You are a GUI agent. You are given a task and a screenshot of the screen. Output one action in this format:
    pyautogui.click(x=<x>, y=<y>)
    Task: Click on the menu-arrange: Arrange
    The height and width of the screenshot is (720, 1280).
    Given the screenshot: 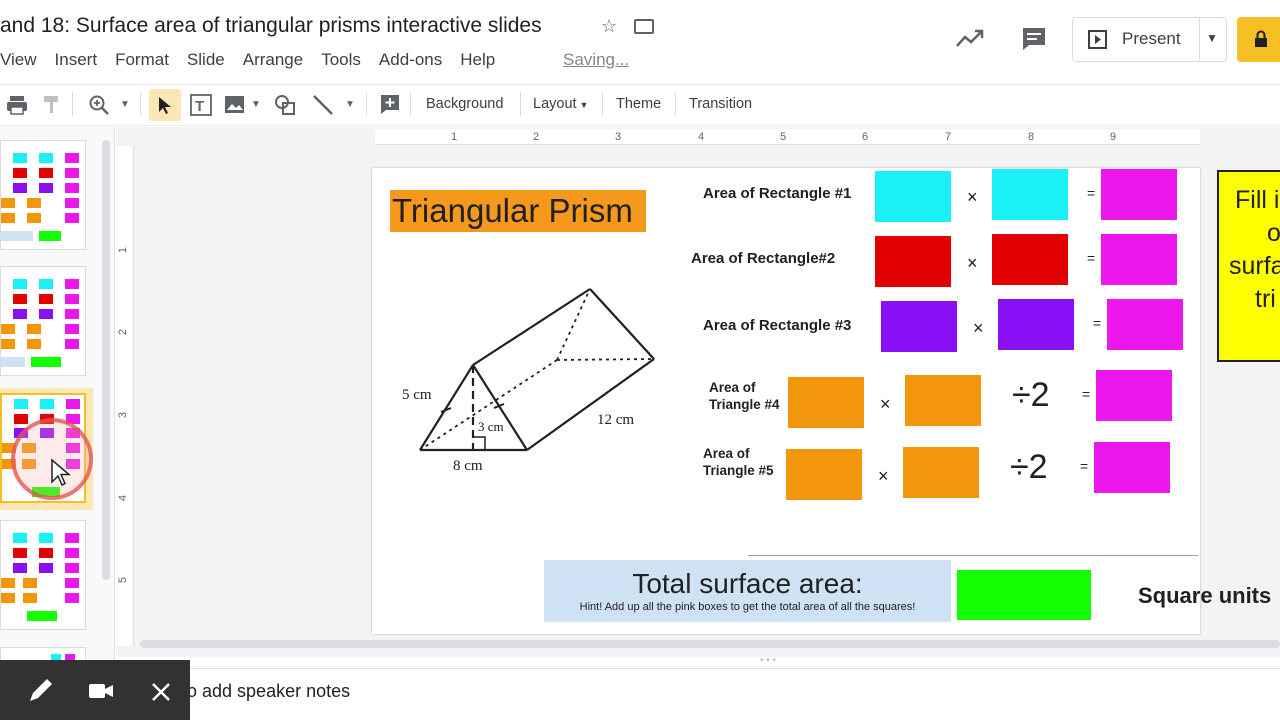 What is the action you would take?
    pyautogui.click(x=273, y=60)
    